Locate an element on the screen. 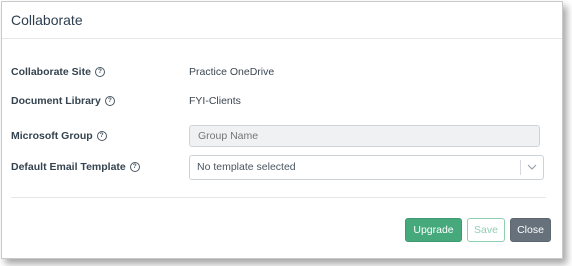 The image size is (572, 266). document-library-row: Document Library ? FYI-Clients is located at coordinates (278, 101).